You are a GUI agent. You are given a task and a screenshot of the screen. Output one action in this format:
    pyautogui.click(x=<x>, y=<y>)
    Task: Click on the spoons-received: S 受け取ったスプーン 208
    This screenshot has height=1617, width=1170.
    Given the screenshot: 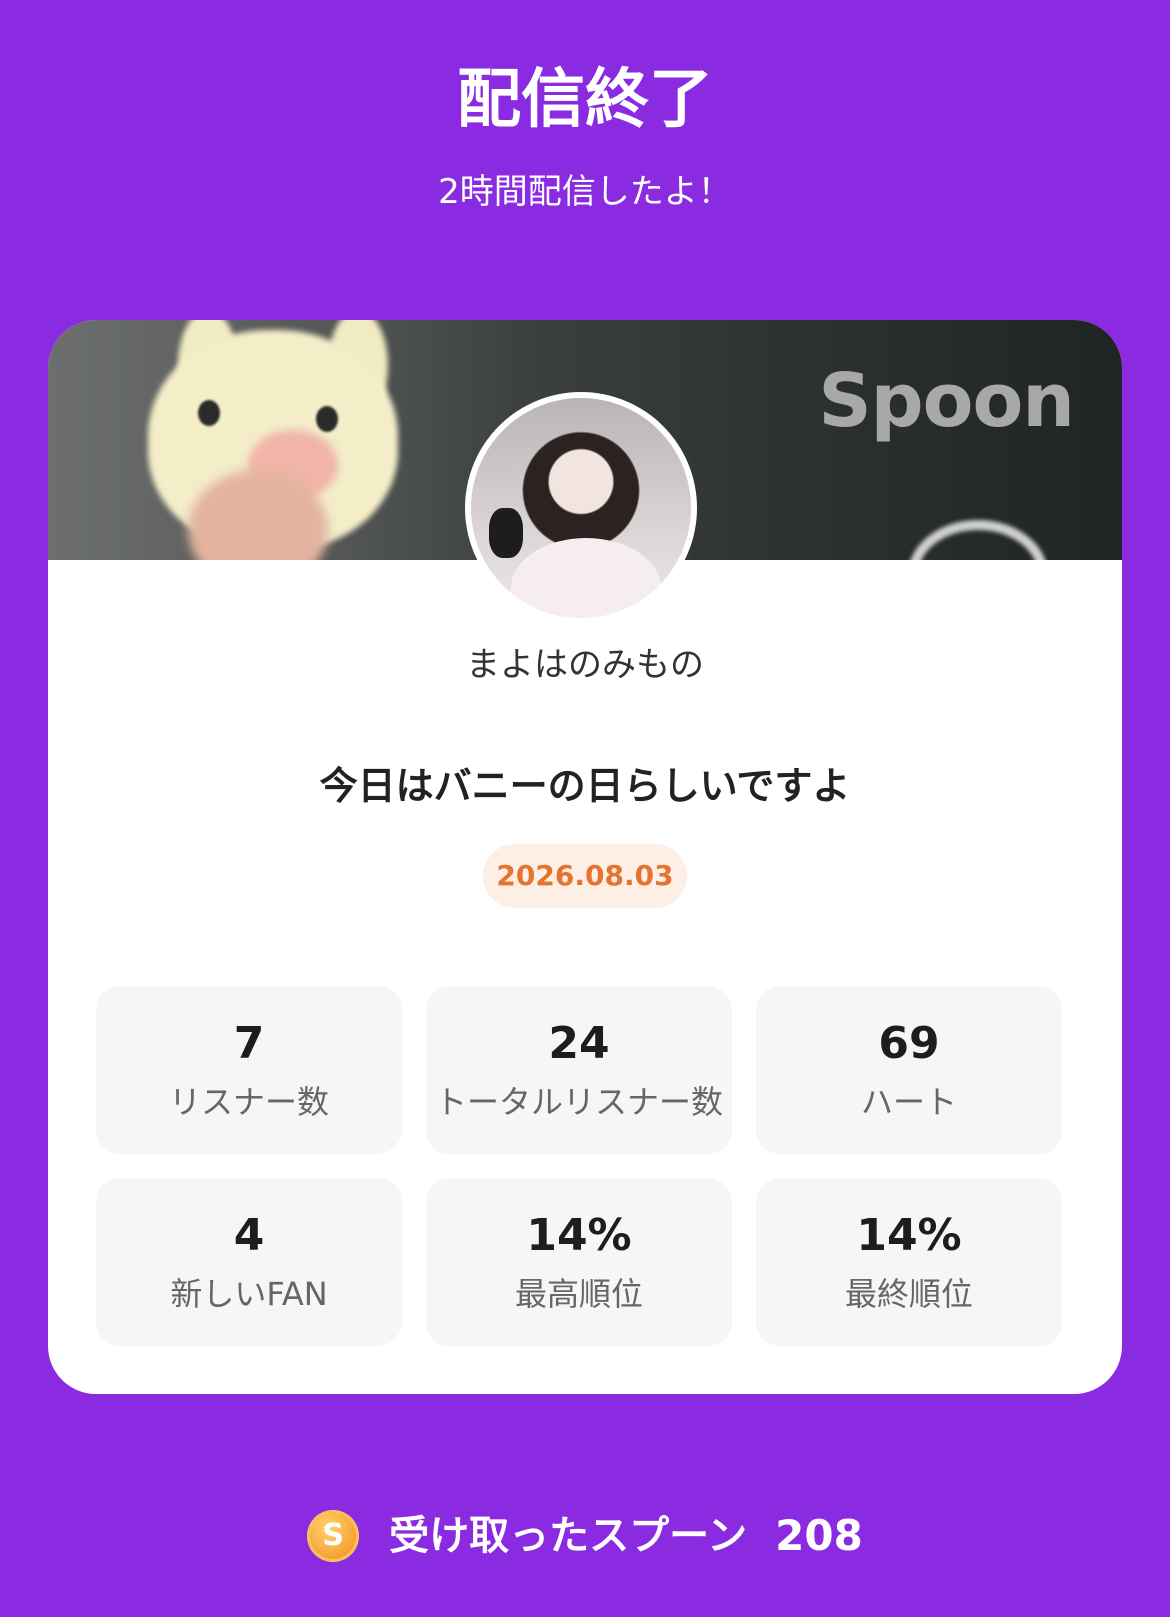 What is the action you would take?
    pyautogui.click(x=585, y=1536)
    